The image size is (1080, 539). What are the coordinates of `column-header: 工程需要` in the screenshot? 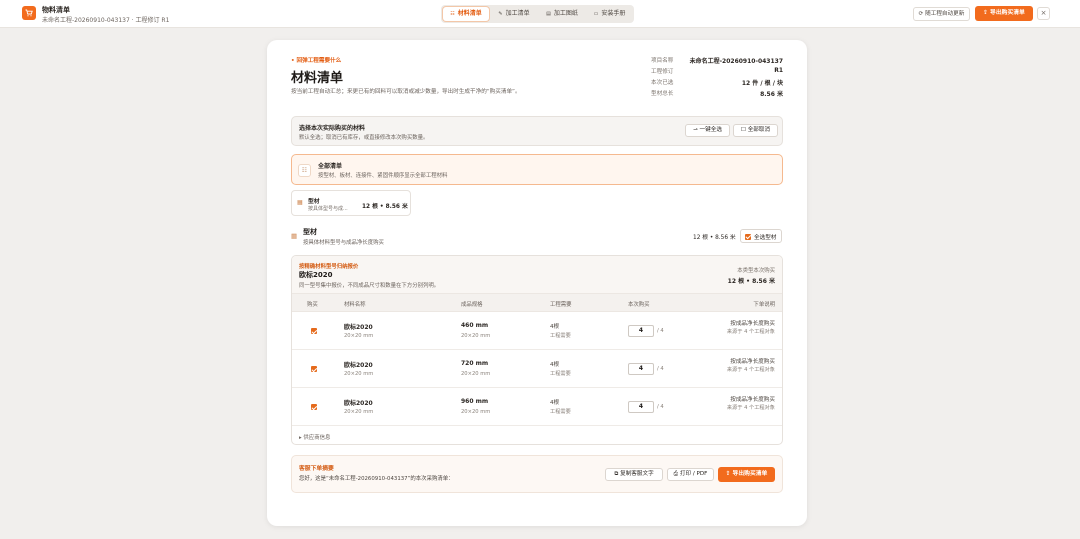 It's located at (561, 305).